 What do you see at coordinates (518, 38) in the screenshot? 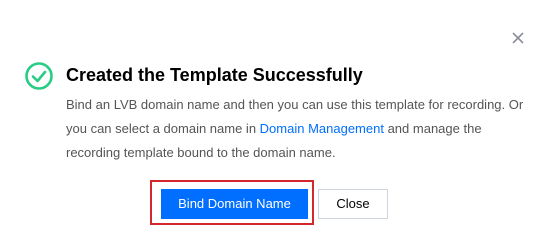
I see `close-icon` at bounding box center [518, 38].